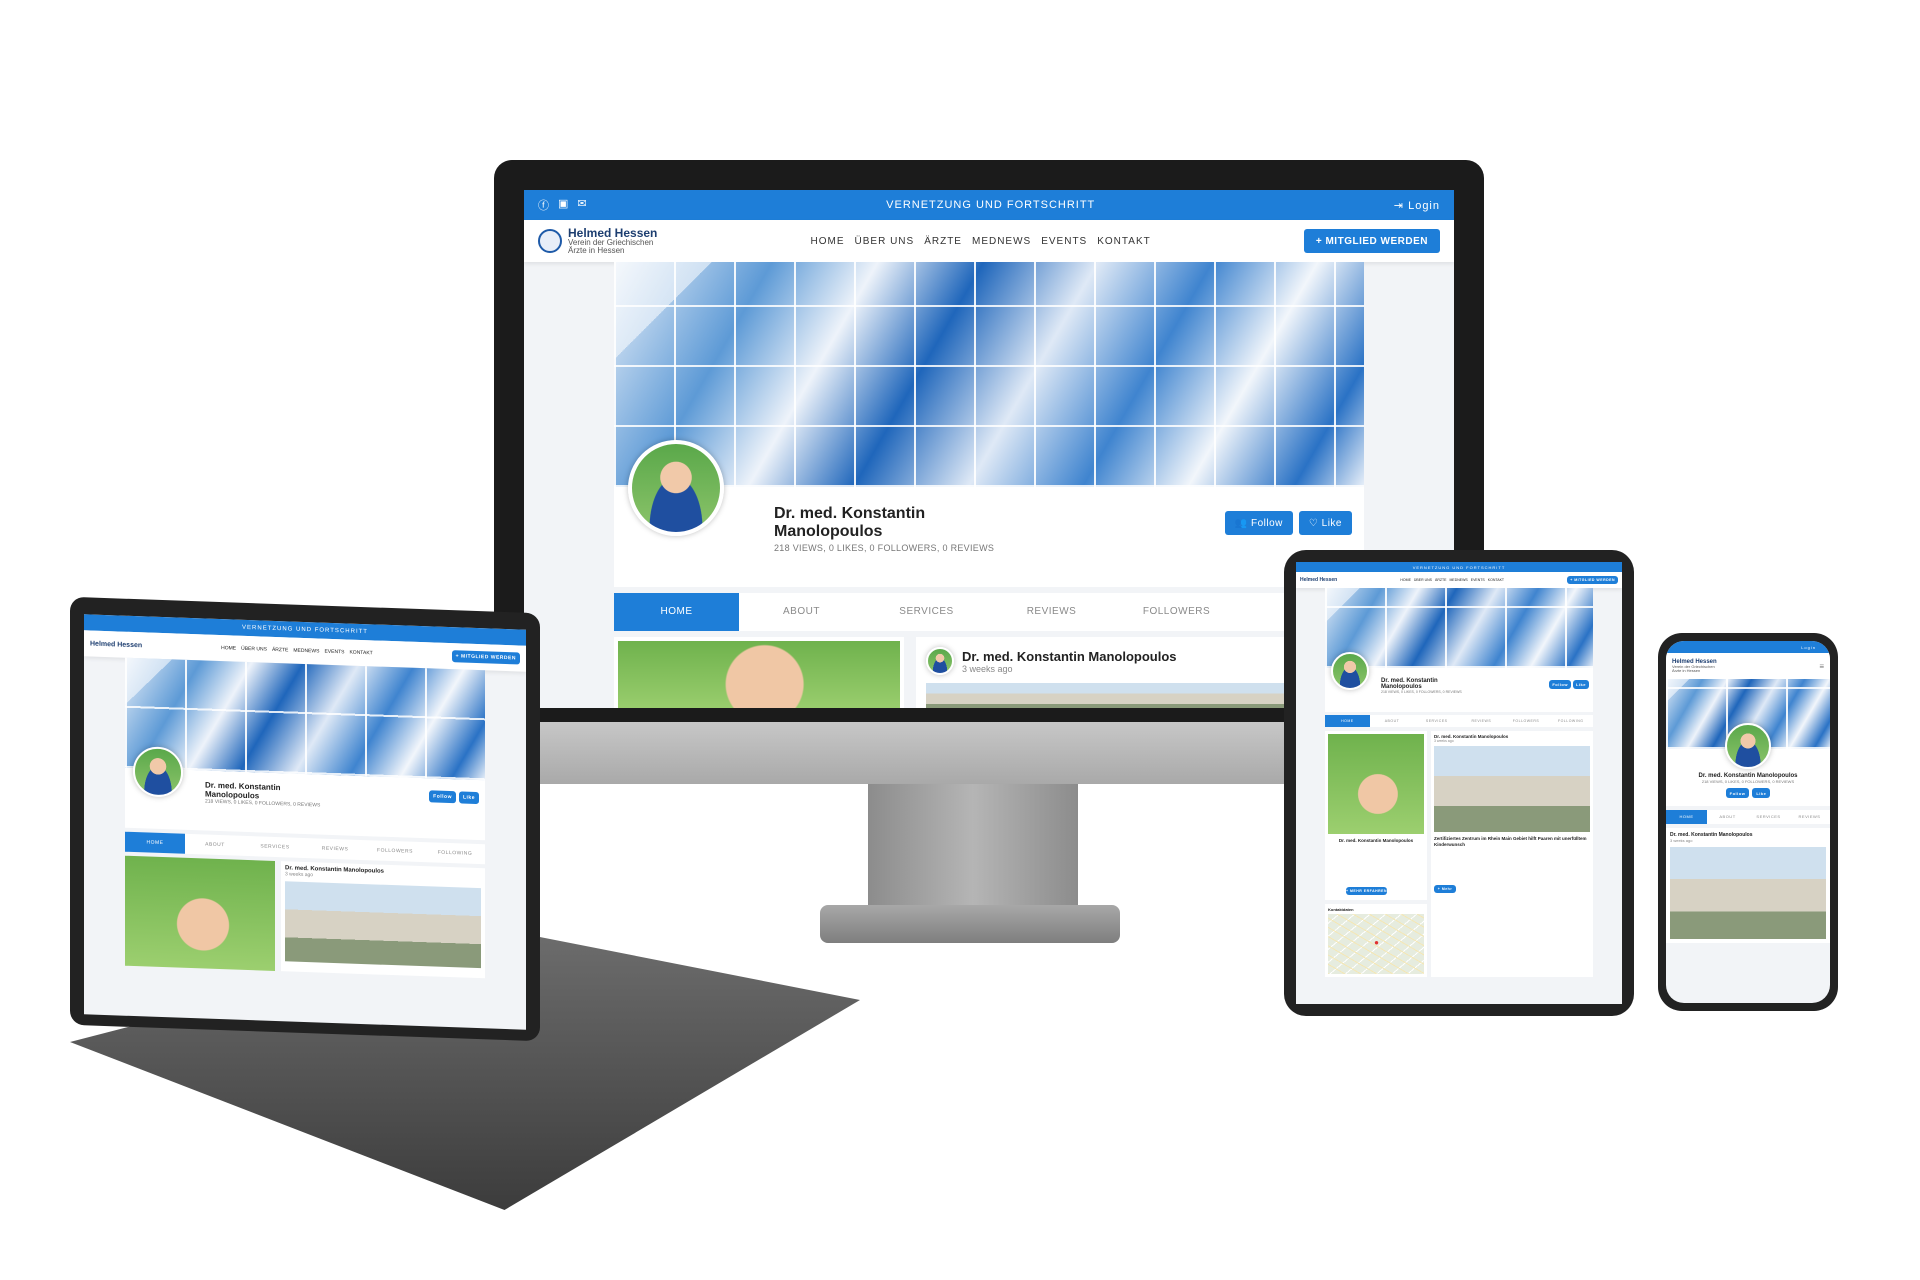 The width and height of the screenshot is (1920, 1280). I want to click on tab-home: HOME, so click(676, 612).